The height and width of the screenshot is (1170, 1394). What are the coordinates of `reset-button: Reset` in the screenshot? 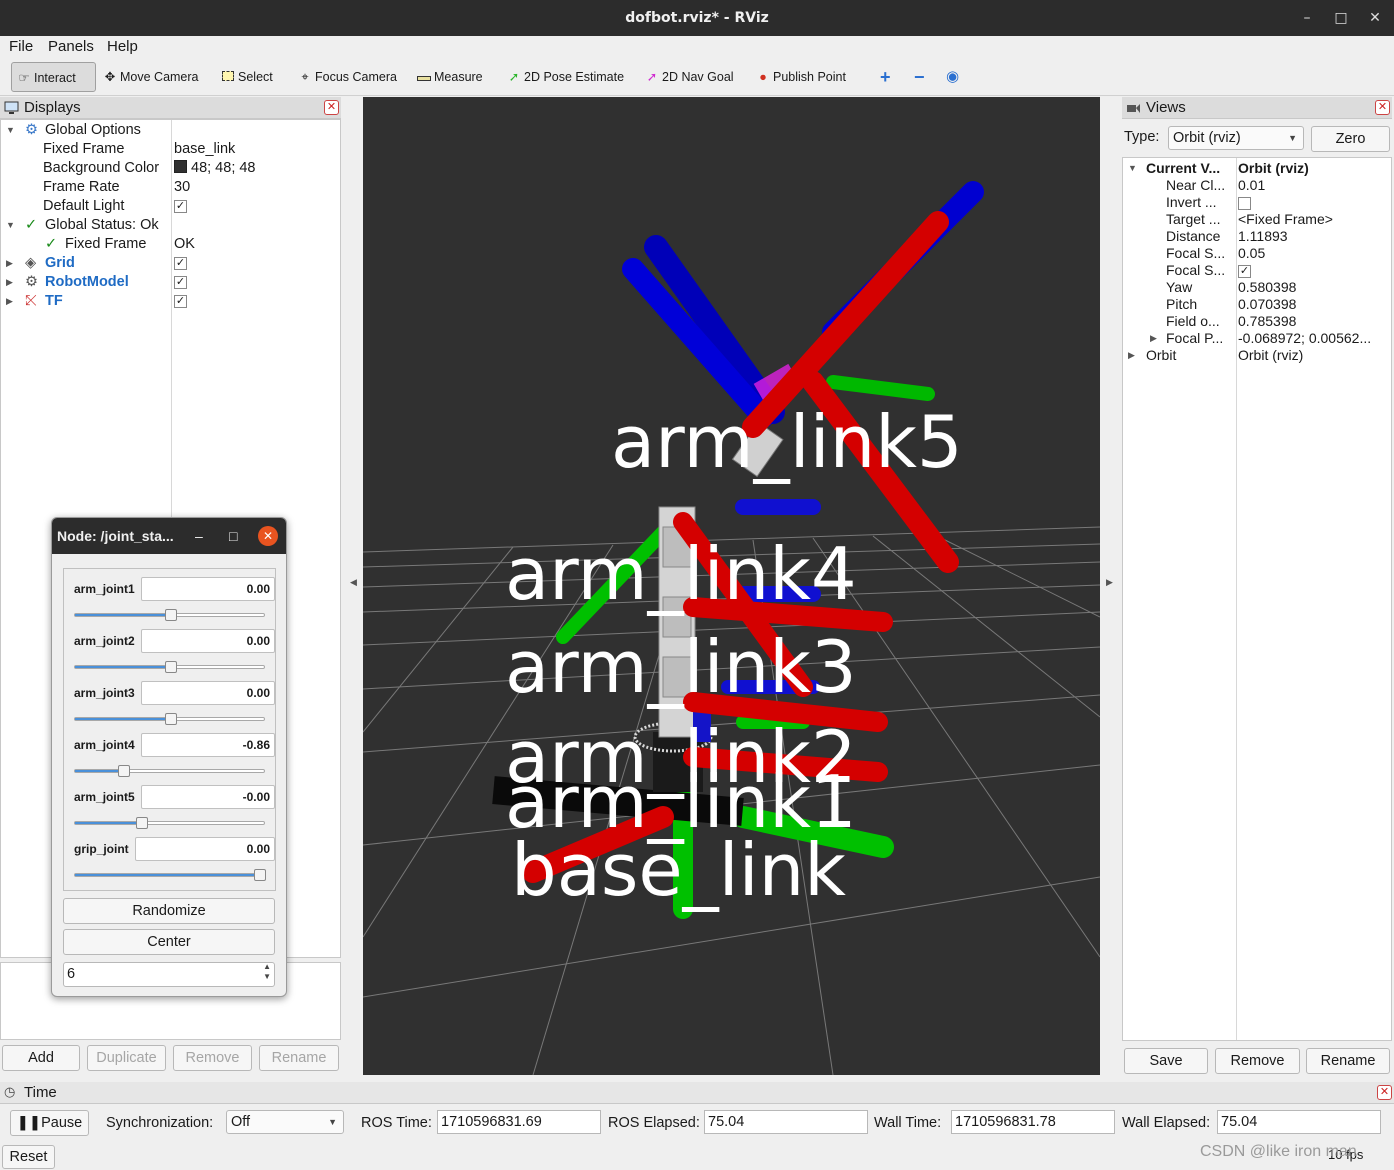 It's located at (28, 1157).